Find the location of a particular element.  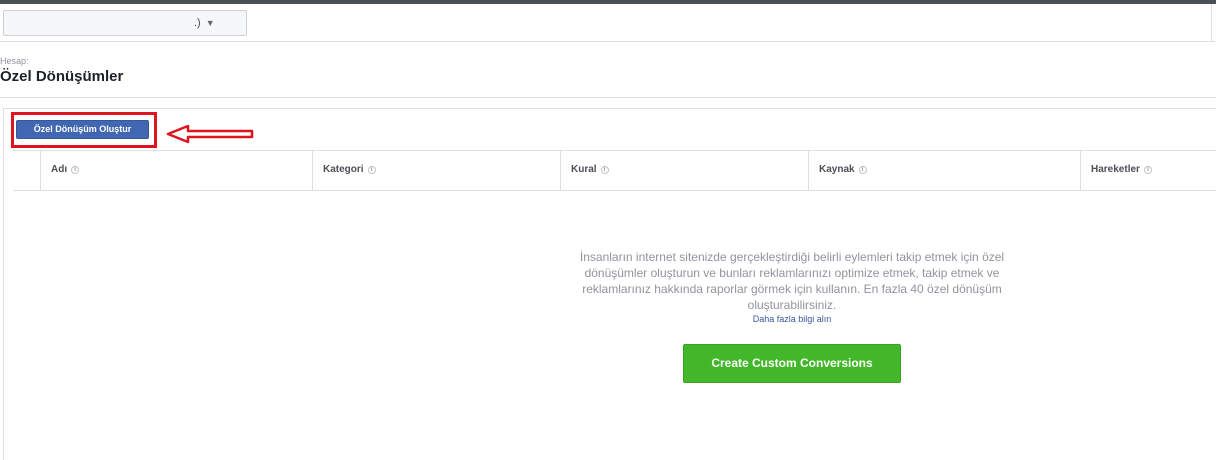

account-label: Hesap: is located at coordinates (14, 61).